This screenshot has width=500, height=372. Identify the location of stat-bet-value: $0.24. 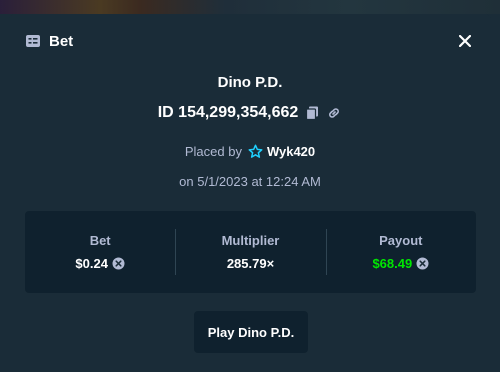
(100, 263).